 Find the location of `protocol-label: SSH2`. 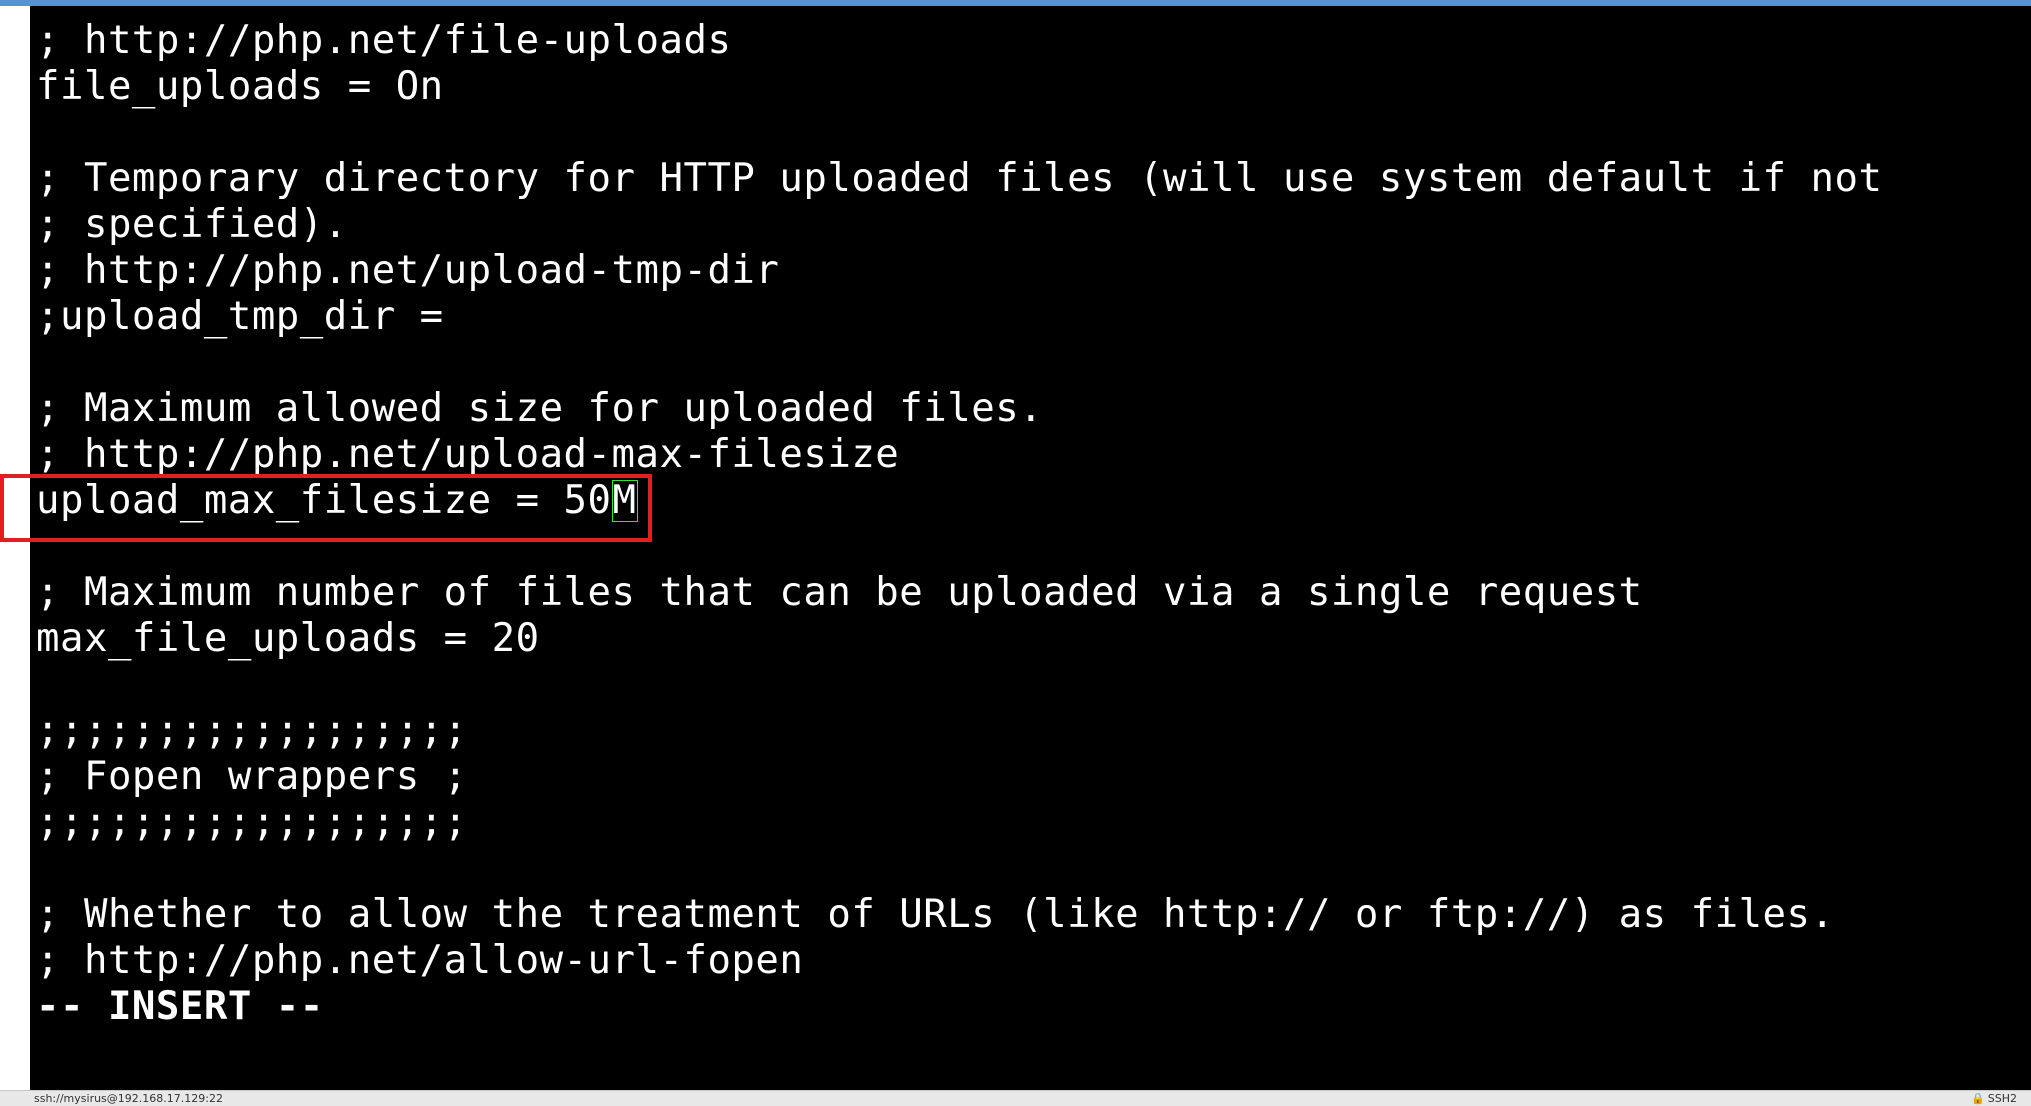

protocol-label: SSH2 is located at coordinates (2002, 1098).